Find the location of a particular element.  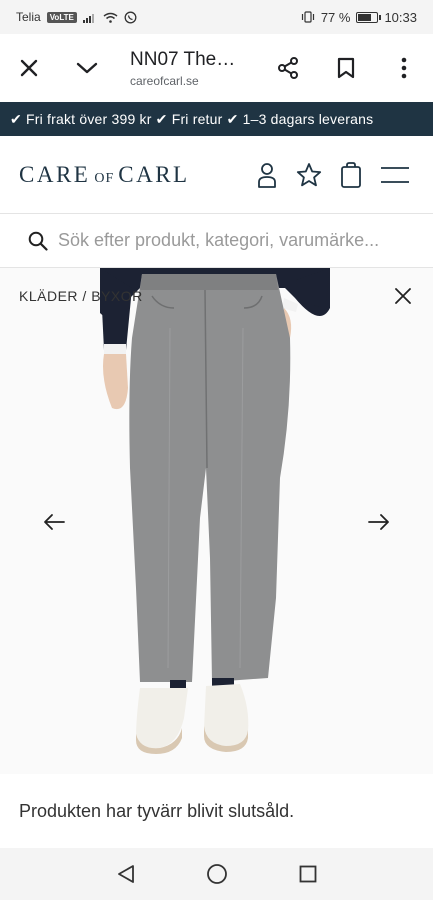

logo-word-care: CARE is located at coordinates (55, 174).